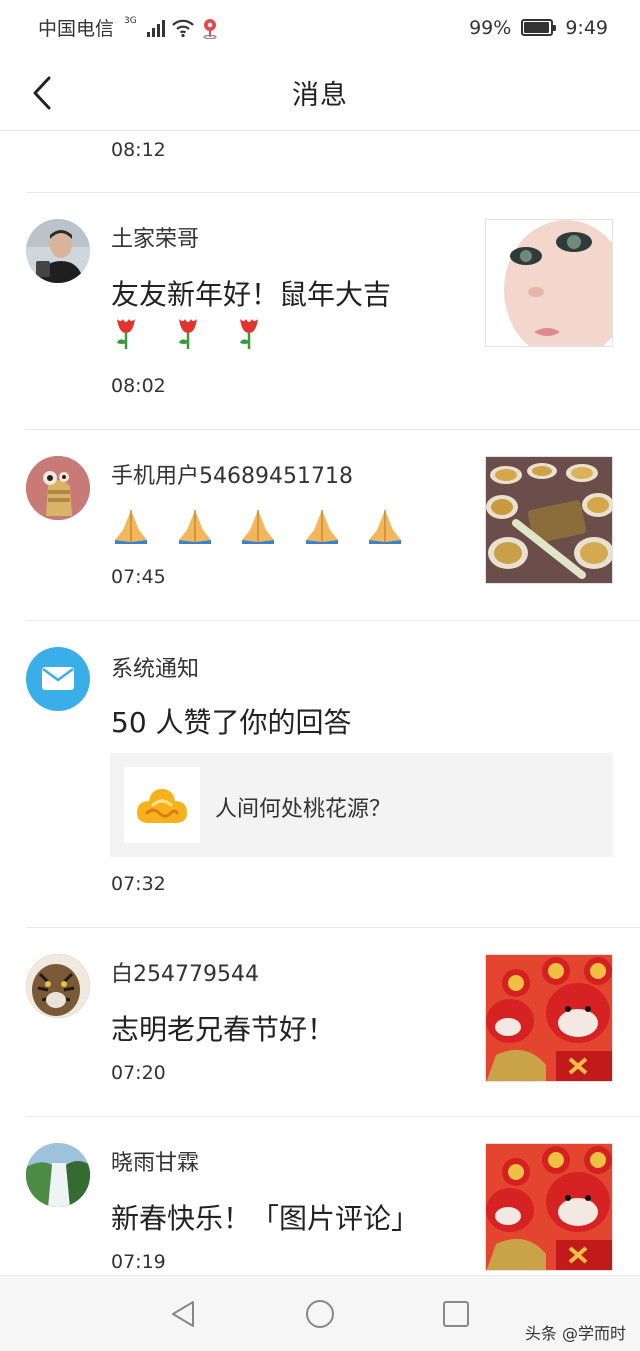  I want to click on chevron-left-icon, so click(42, 93).